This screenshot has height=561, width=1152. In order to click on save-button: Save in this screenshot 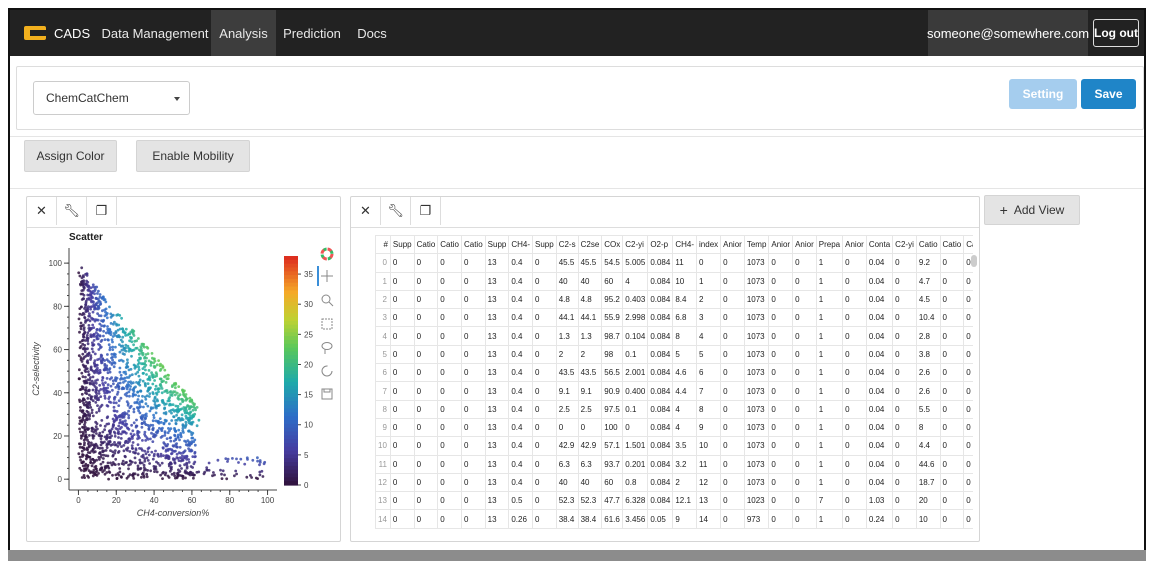, I will do `click(1108, 94)`.